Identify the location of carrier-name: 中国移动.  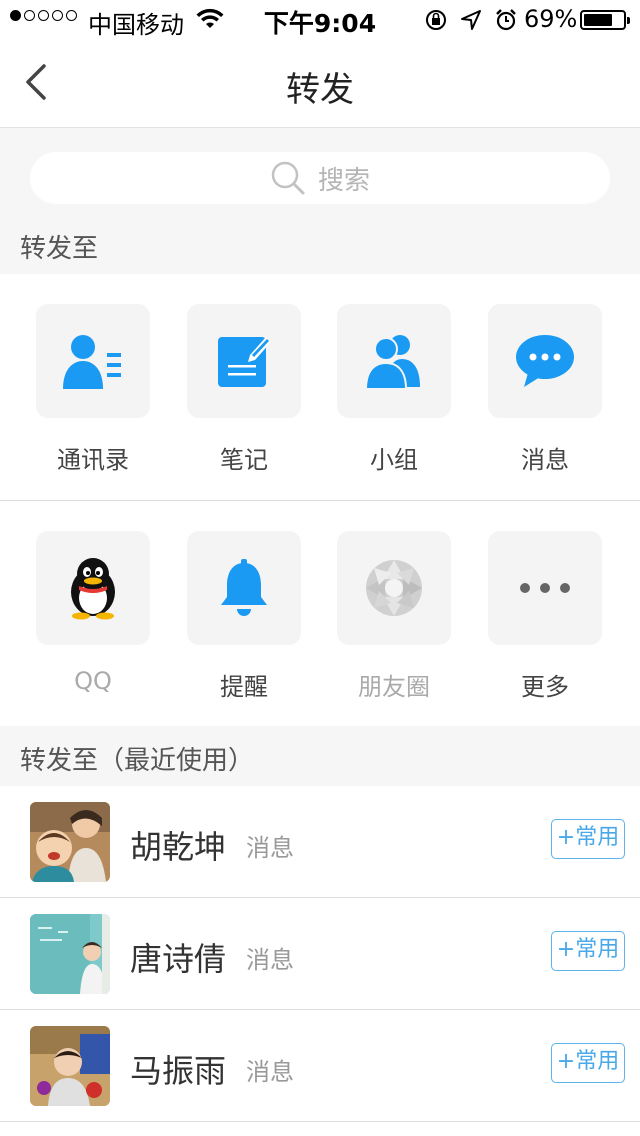
(136, 25).